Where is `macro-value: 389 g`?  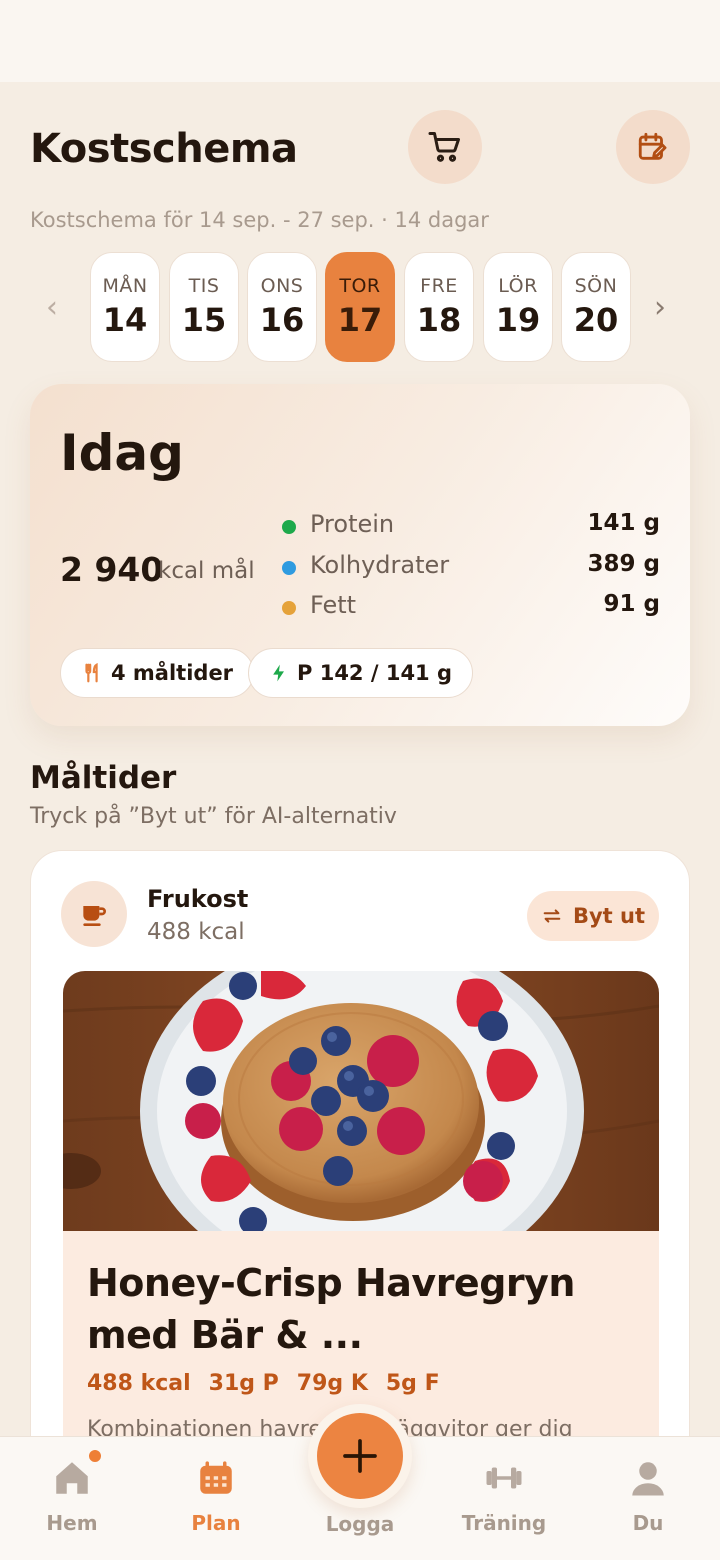
macro-value: 389 g is located at coordinates (623, 564).